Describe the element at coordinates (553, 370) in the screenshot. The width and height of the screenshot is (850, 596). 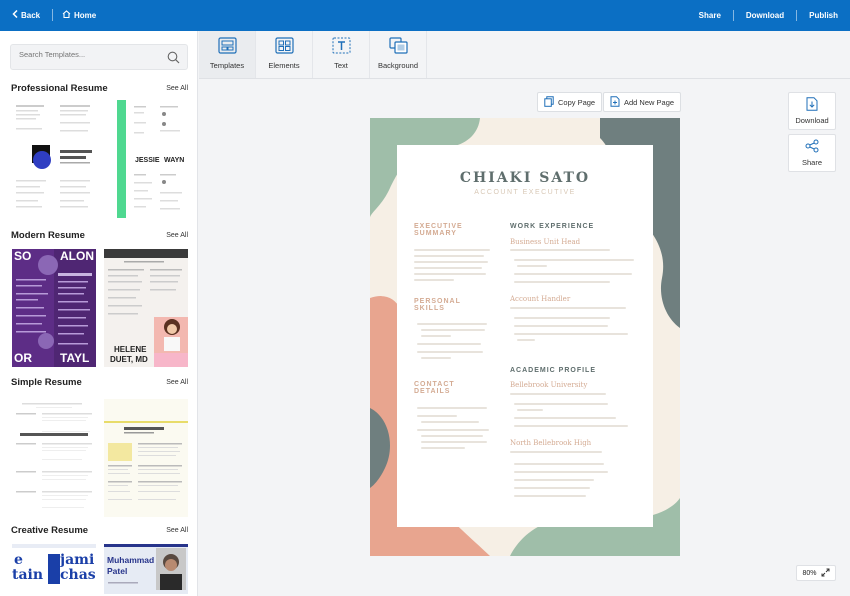
I see `academic-heading: ACADEMIC PROFILE` at that location.